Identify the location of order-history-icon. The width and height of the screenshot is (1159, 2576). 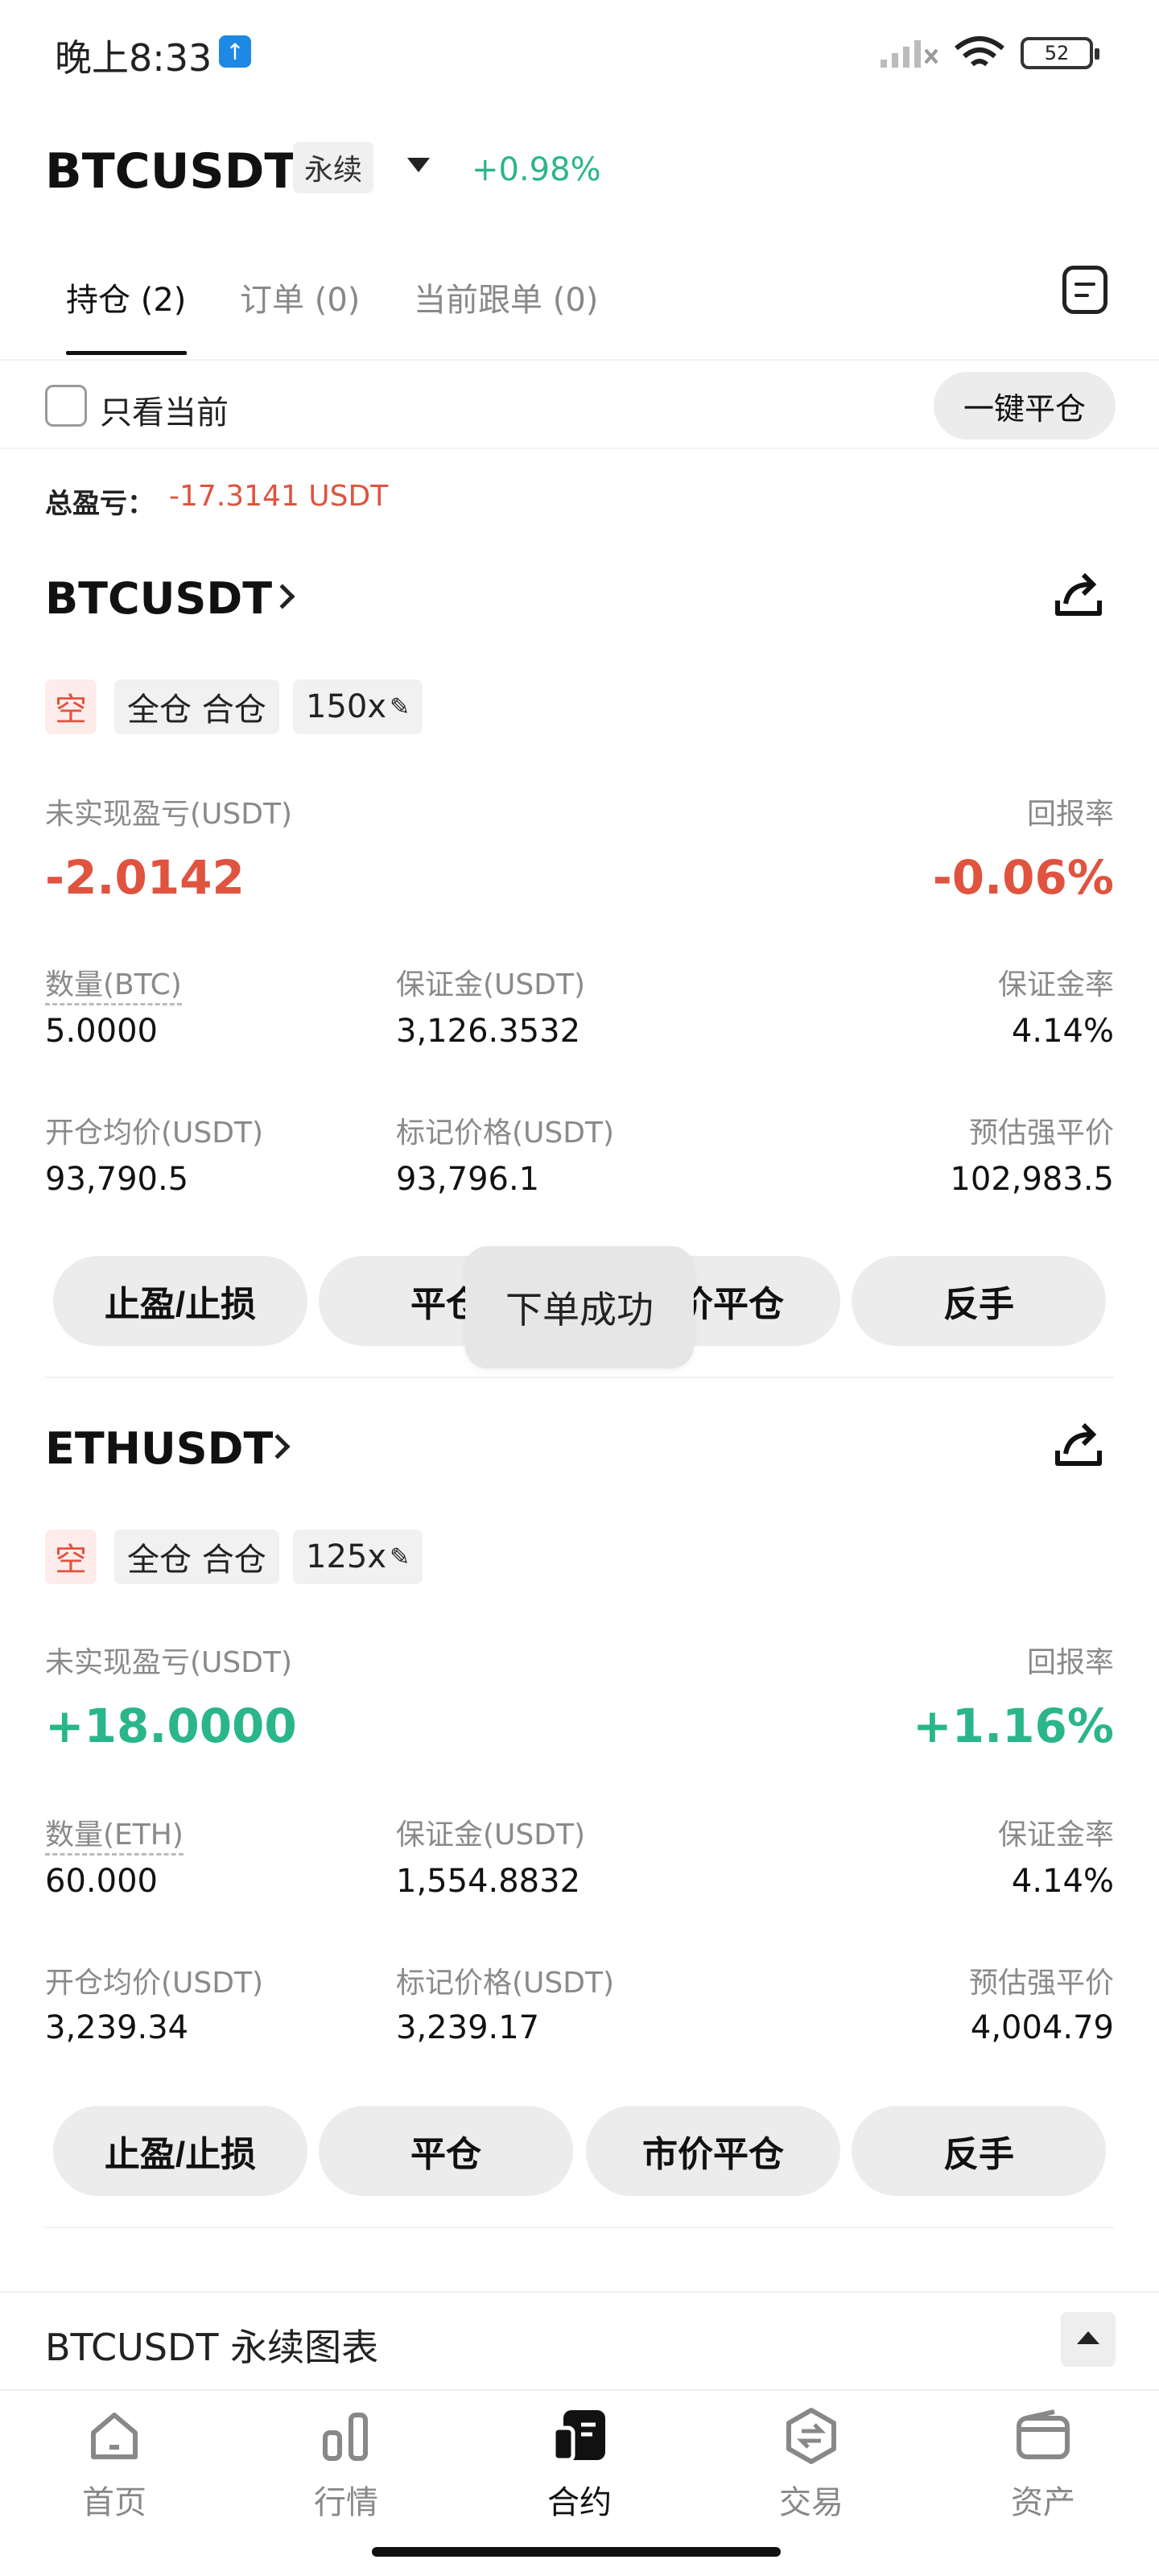
(1084, 290).